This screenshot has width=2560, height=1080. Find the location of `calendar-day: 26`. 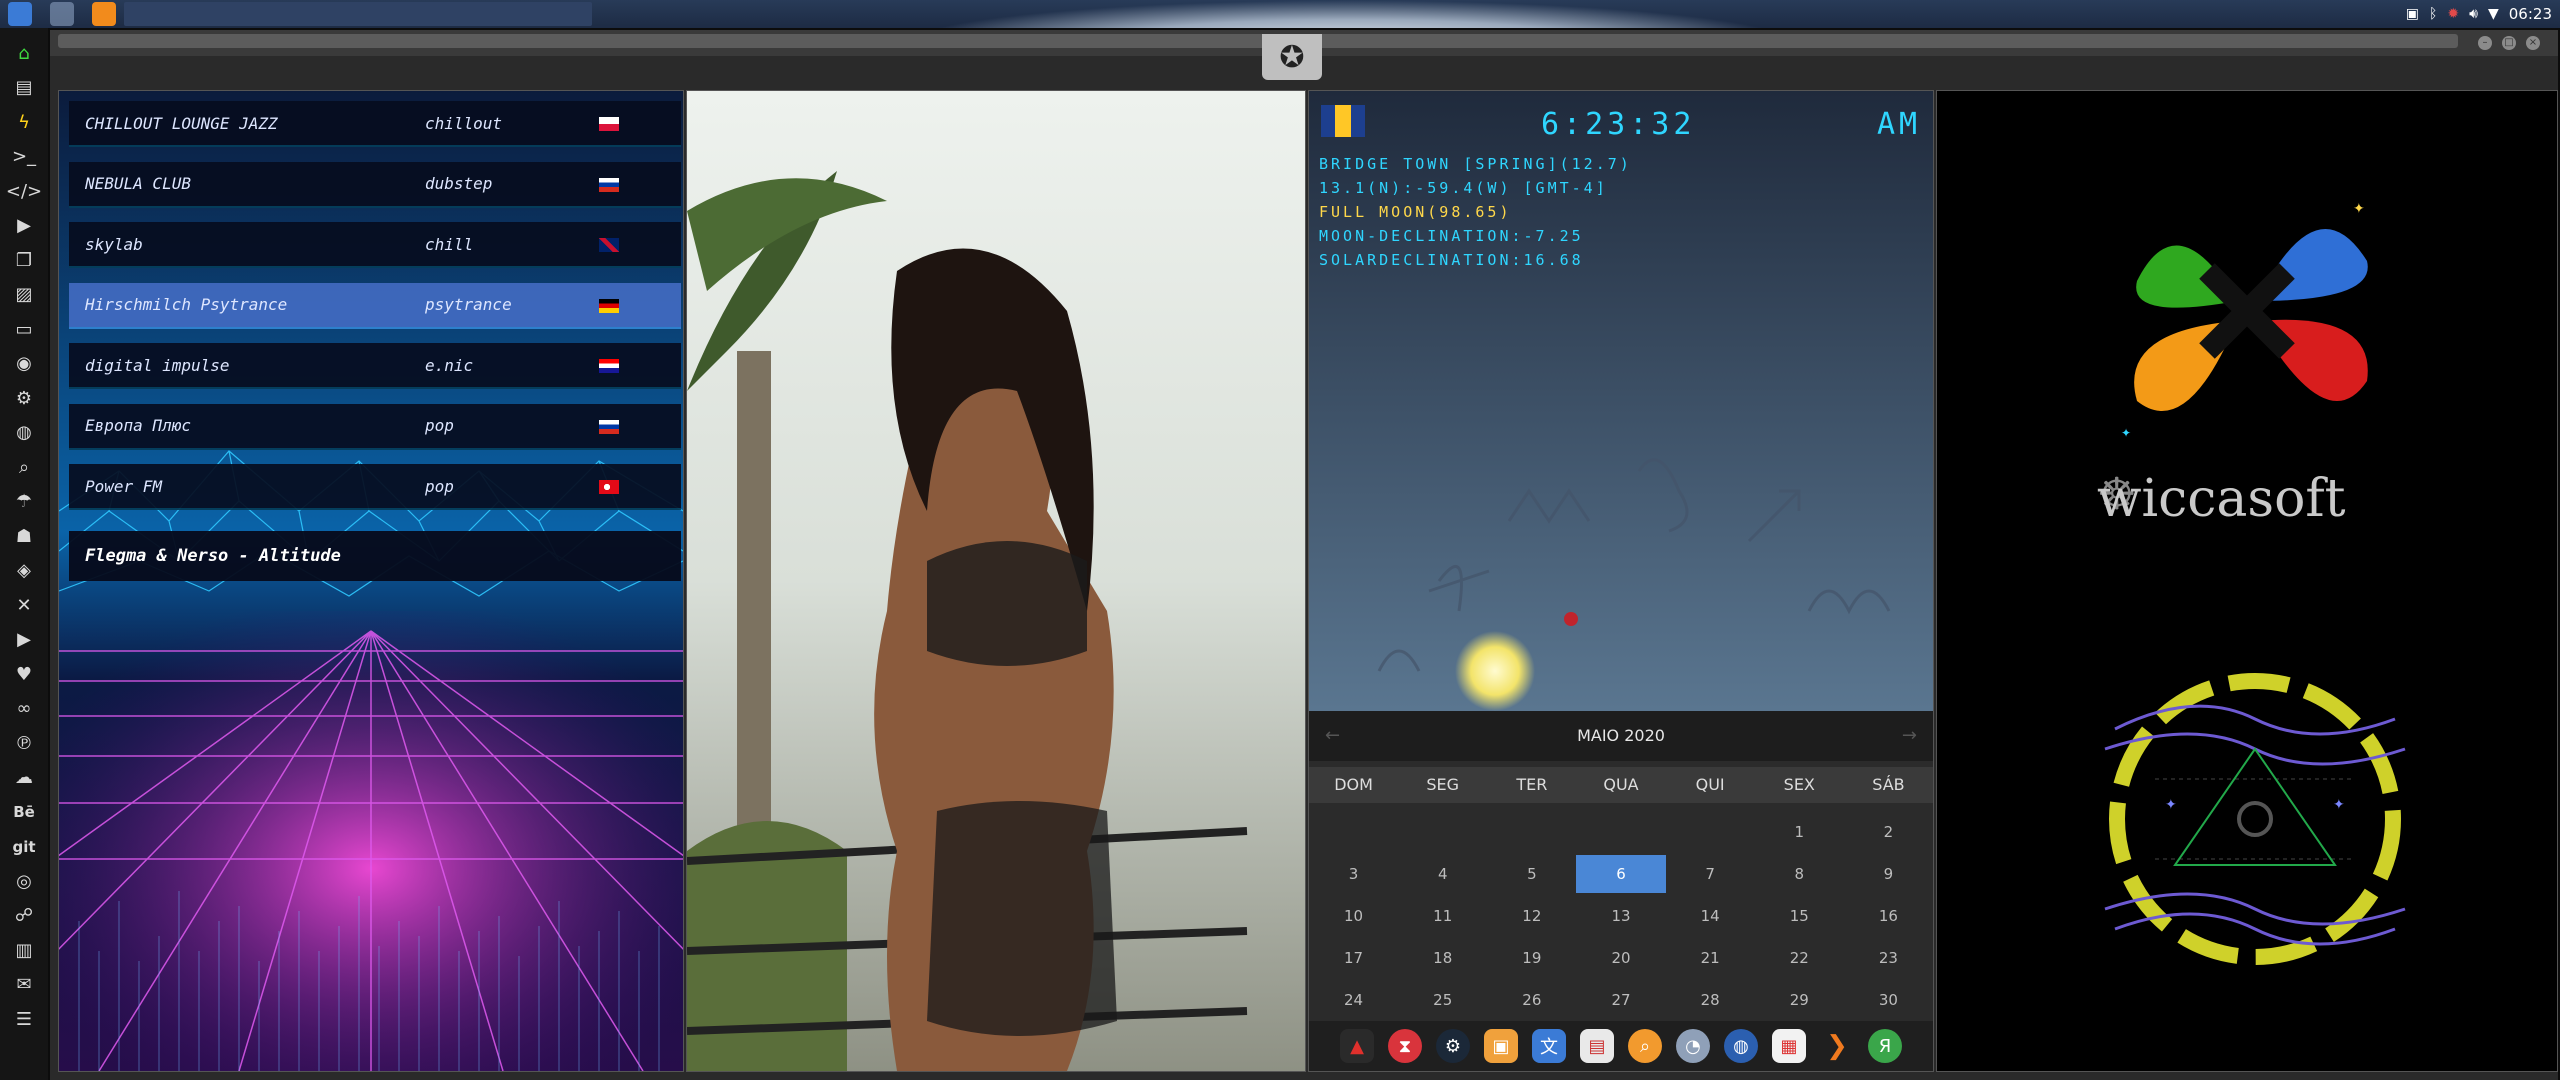

calendar-day: 26 is located at coordinates (1531, 1000).